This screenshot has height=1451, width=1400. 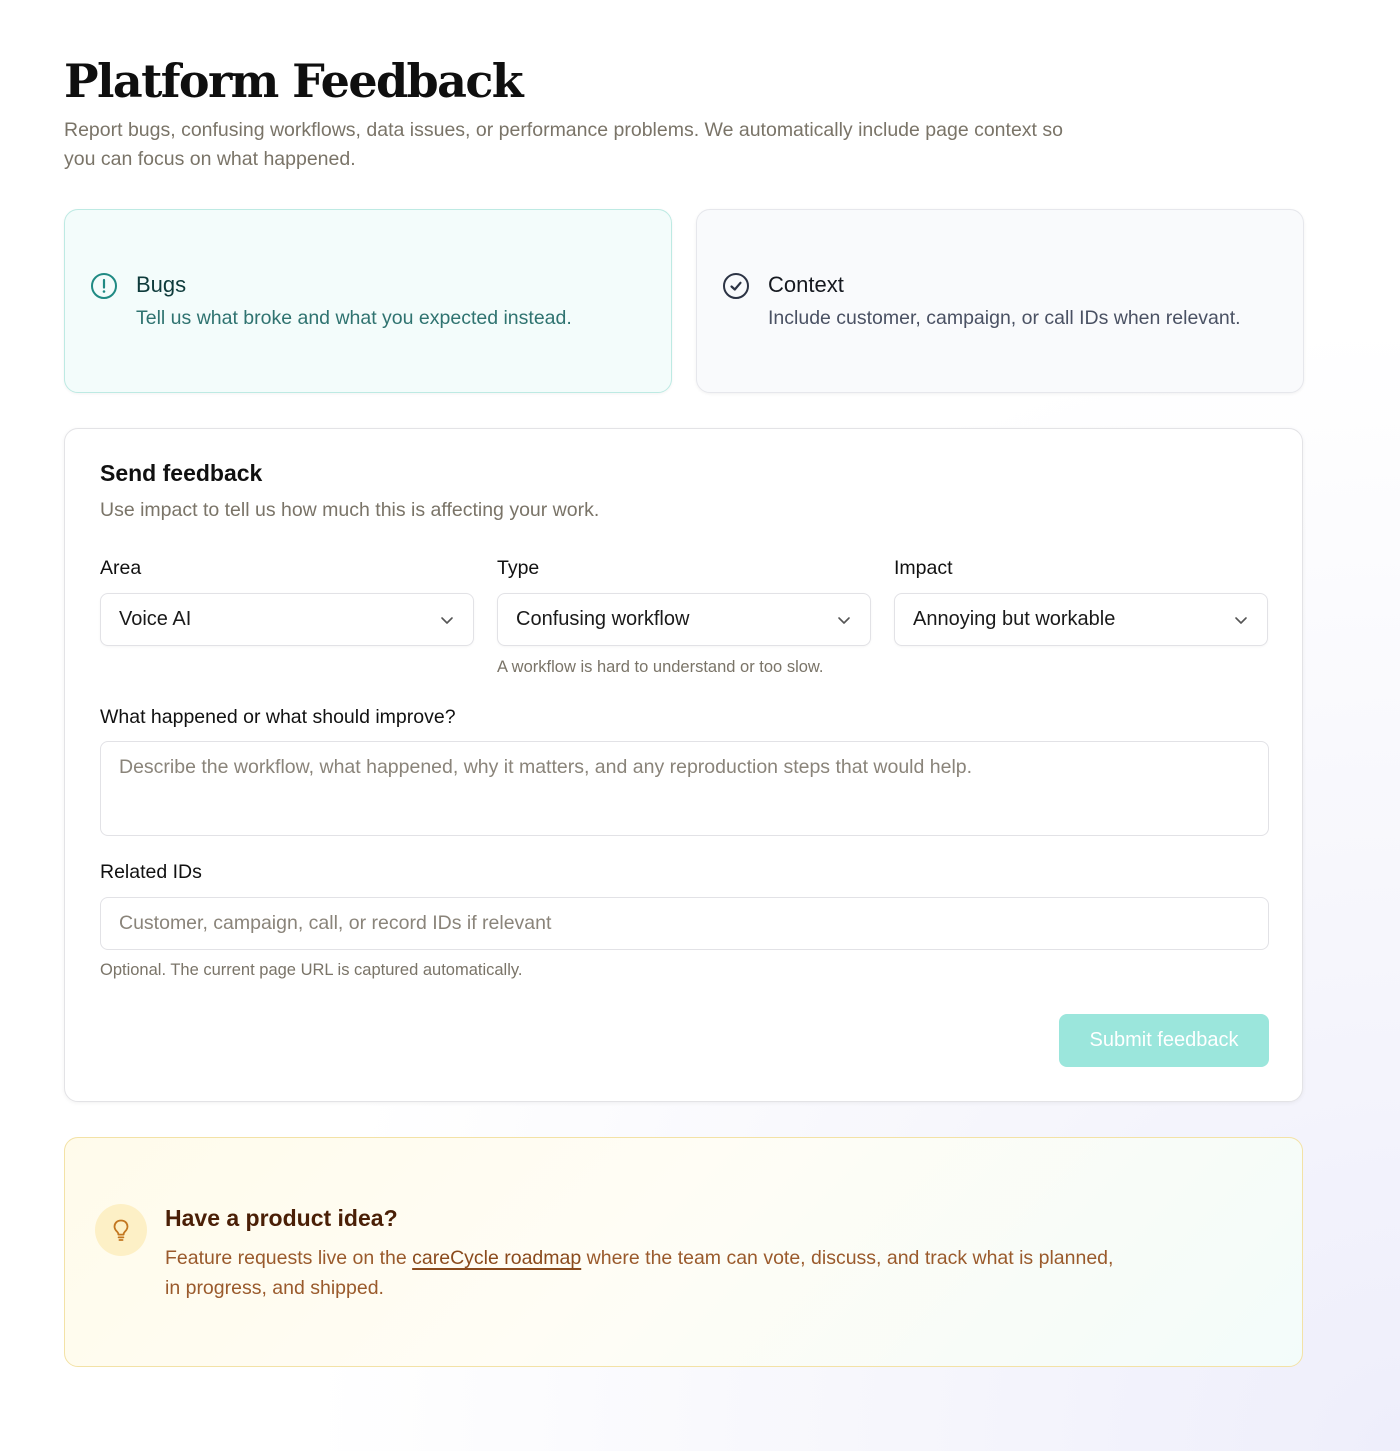 What do you see at coordinates (181, 473) in the screenshot?
I see `form-title: Send feedback` at bounding box center [181, 473].